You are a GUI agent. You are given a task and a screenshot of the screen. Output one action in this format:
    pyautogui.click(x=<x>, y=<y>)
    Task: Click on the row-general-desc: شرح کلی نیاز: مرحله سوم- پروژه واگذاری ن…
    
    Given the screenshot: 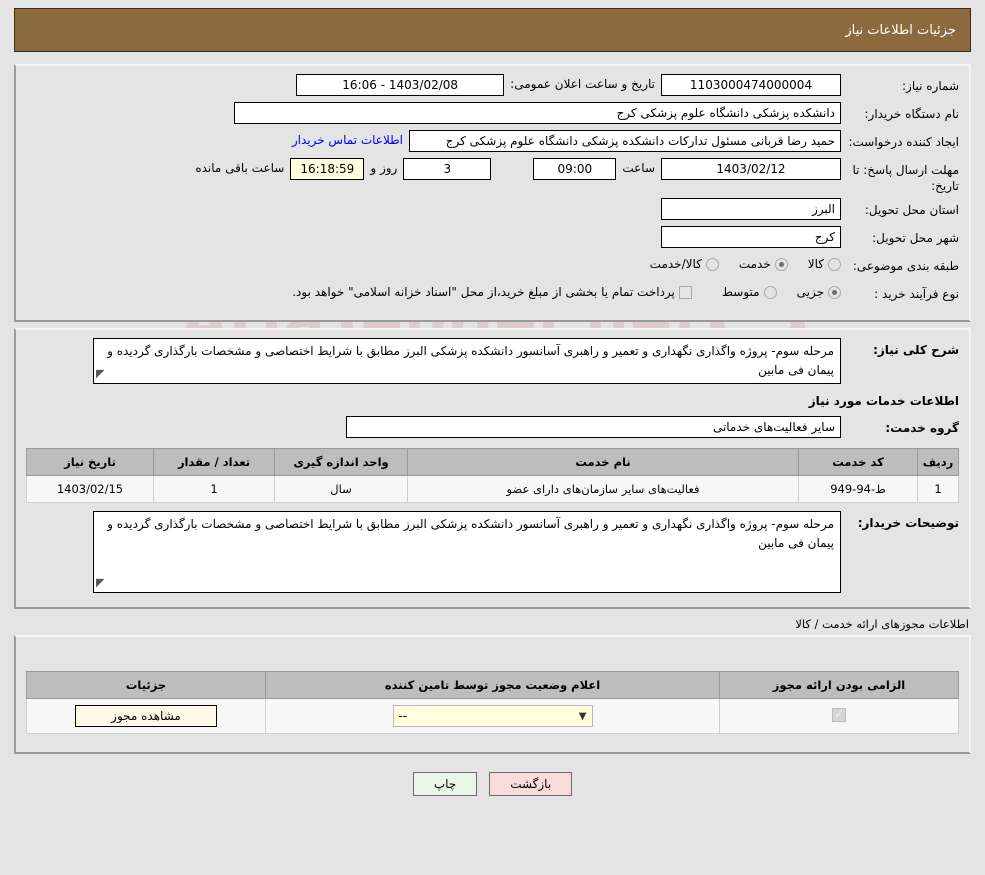 What is the action you would take?
    pyautogui.click(x=492, y=361)
    